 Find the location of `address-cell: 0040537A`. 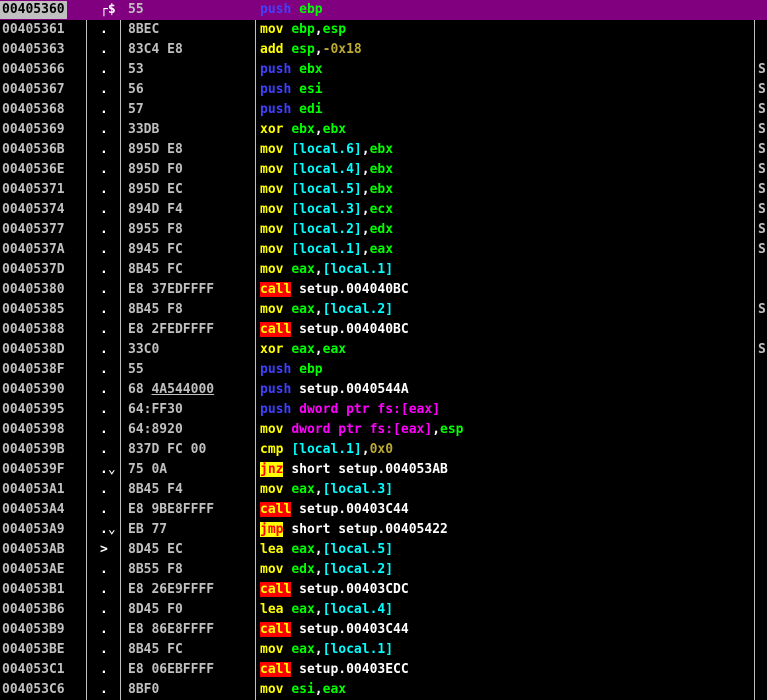

address-cell: 0040537A is located at coordinates (33, 249).